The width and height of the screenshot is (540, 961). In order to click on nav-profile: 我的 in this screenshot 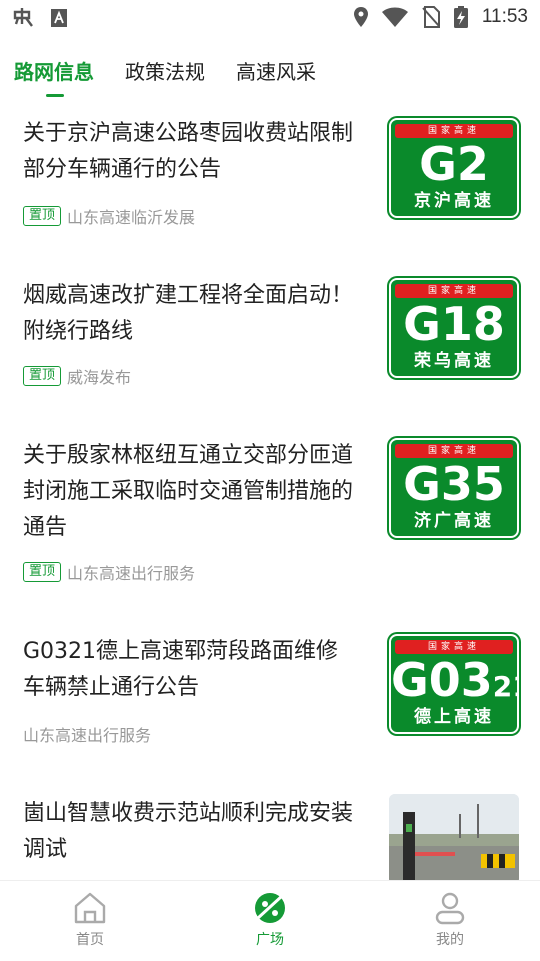, I will do `click(450, 920)`.